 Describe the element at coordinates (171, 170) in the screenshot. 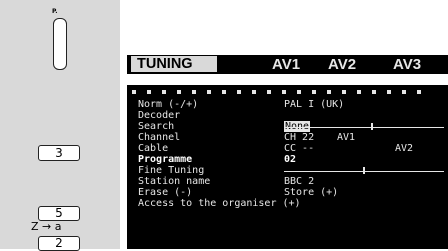

I see `menu-label-fine-tuning: Fine Tuning` at that location.